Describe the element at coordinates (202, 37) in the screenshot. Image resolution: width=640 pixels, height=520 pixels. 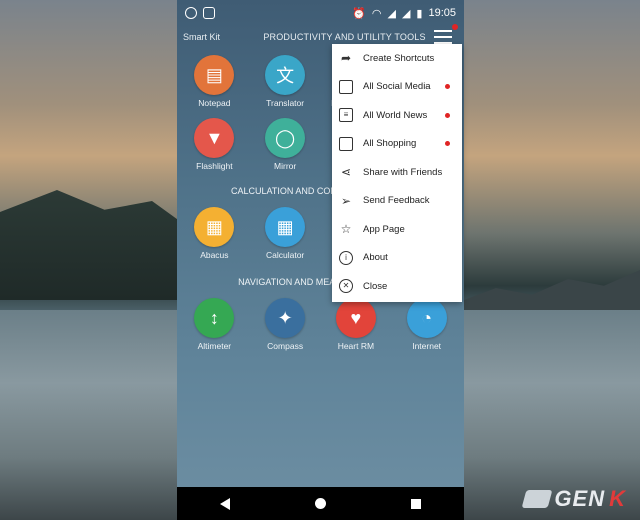
I see `app-title: Smart Kit` at that location.